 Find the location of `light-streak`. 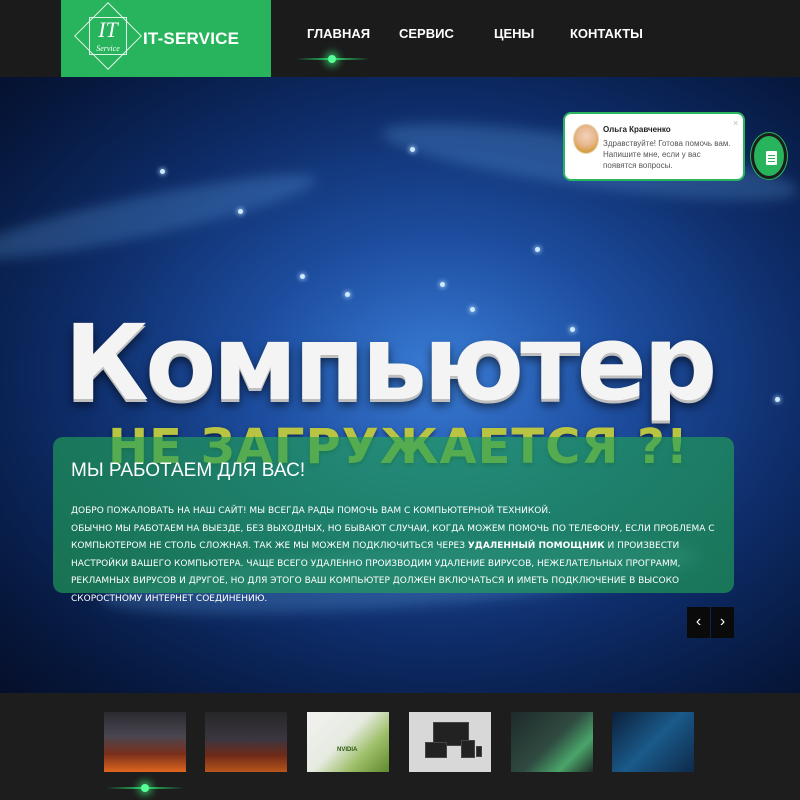

light-streak is located at coordinates (160, 217).